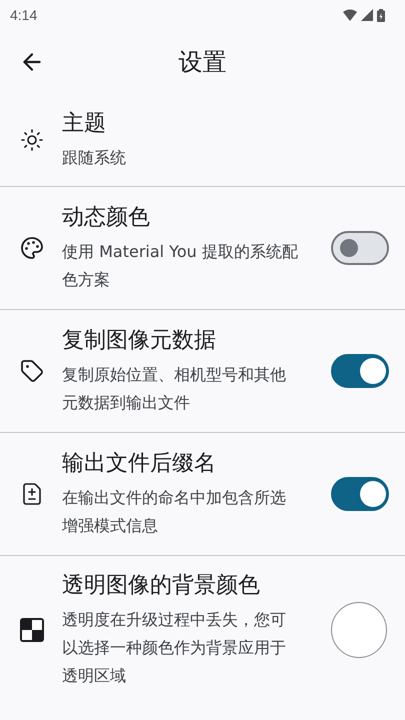 This screenshot has height=720, width=405. What do you see at coordinates (139, 464) in the screenshot?
I see `setting-title: 输出文件后缀名` at bounding box center [139, 464].